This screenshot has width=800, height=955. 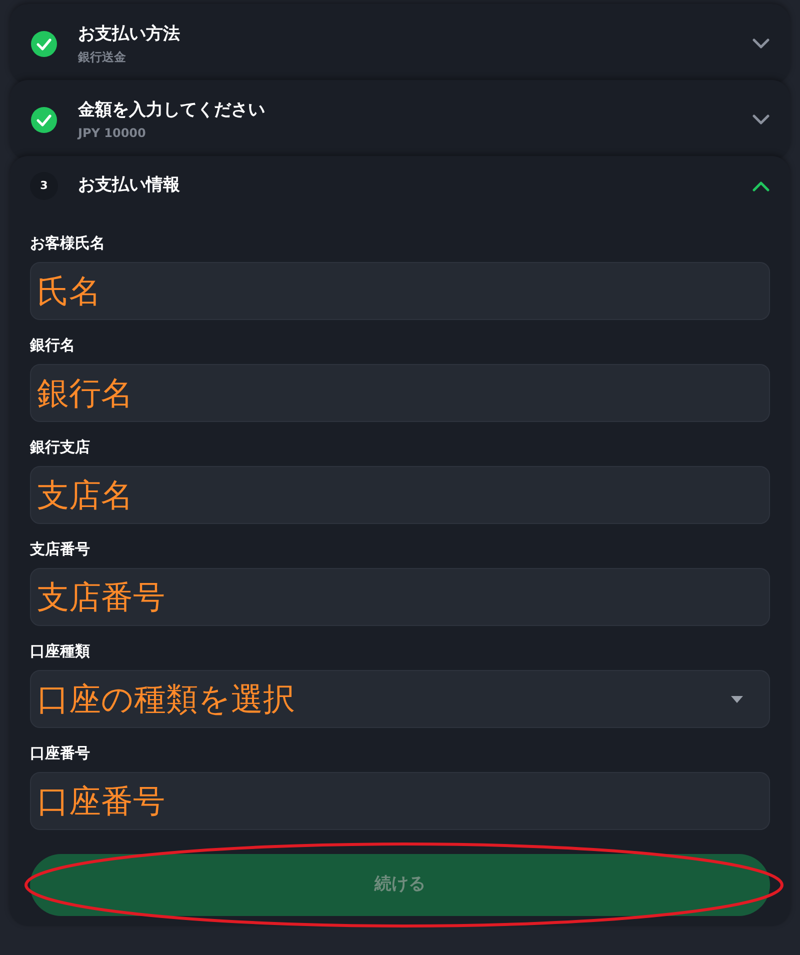 I want to click on input-field: 支店名, so click(x=400, y=495).